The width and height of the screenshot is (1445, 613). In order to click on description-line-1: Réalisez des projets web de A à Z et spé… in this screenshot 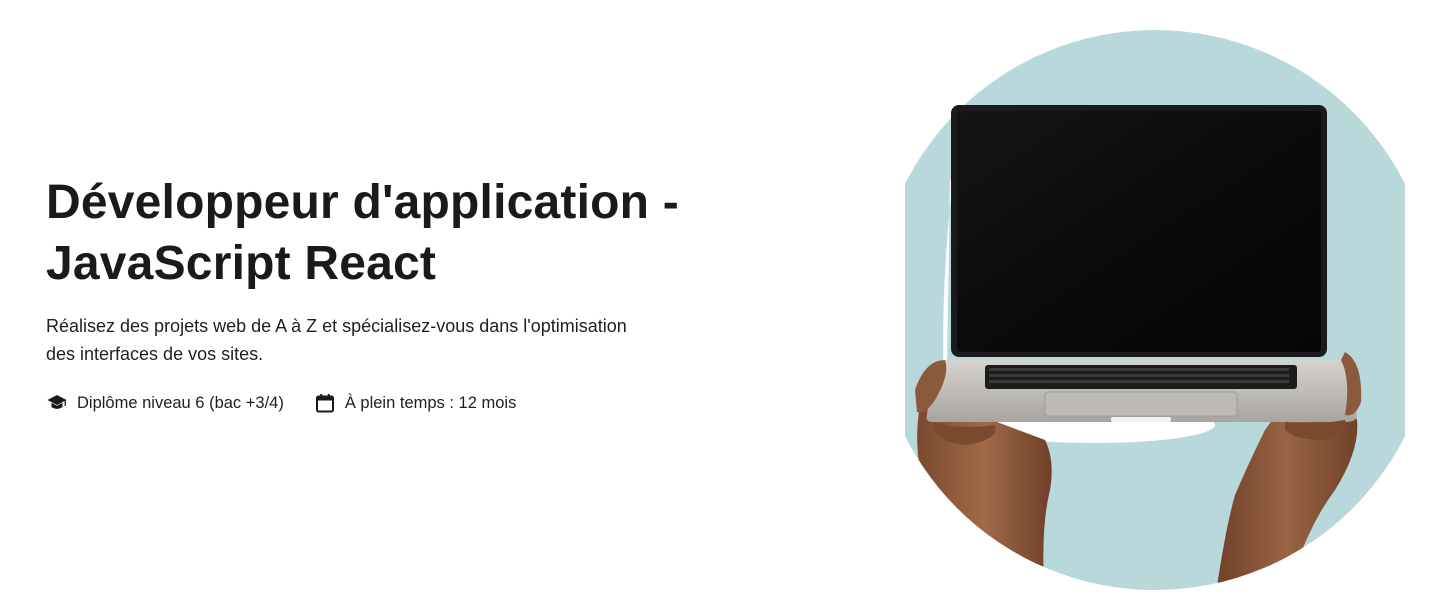, I will do `click(336, 326)`.